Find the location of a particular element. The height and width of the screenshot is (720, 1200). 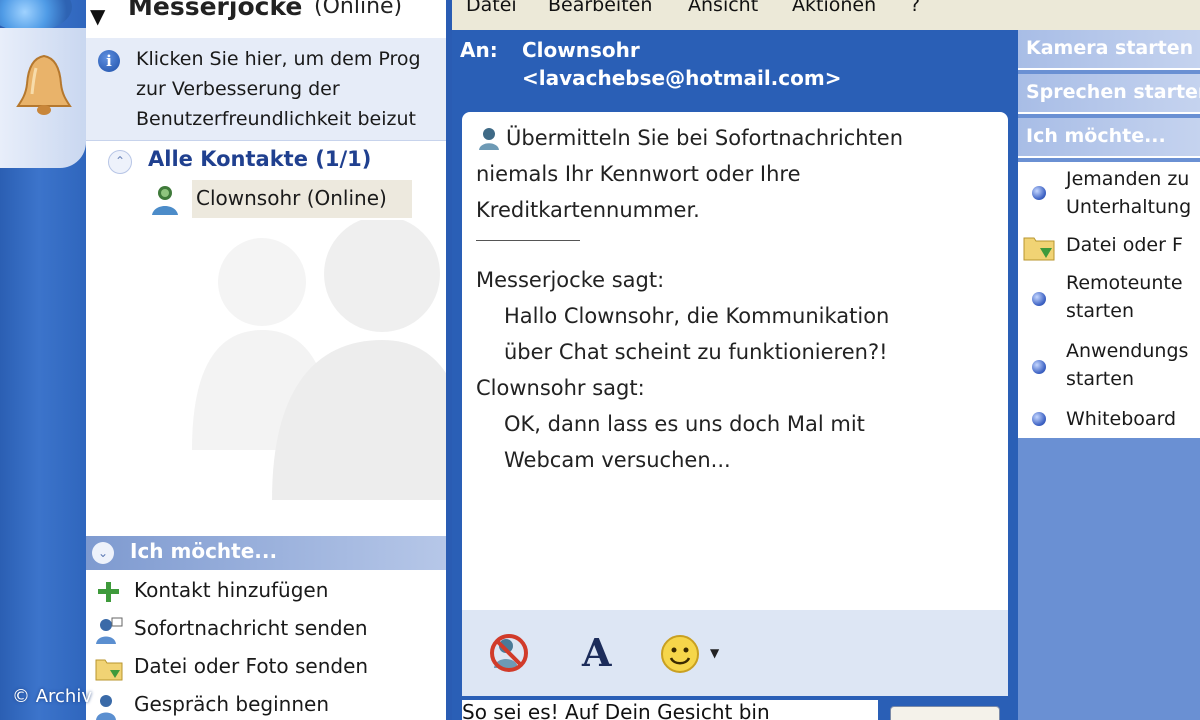

status-dropdown-icon: ▼ is located at coordinates (97, 16).